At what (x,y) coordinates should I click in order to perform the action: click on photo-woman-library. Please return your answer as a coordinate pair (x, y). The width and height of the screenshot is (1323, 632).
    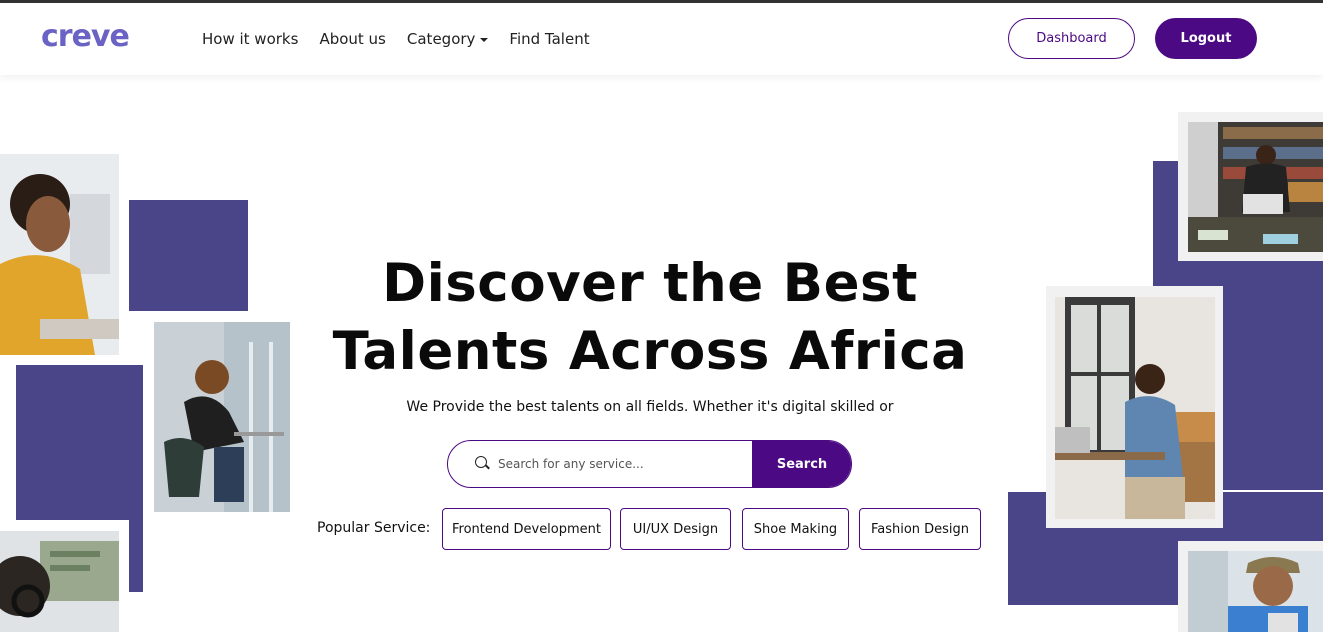
    Looking at the image, I should click on (1255, 187).